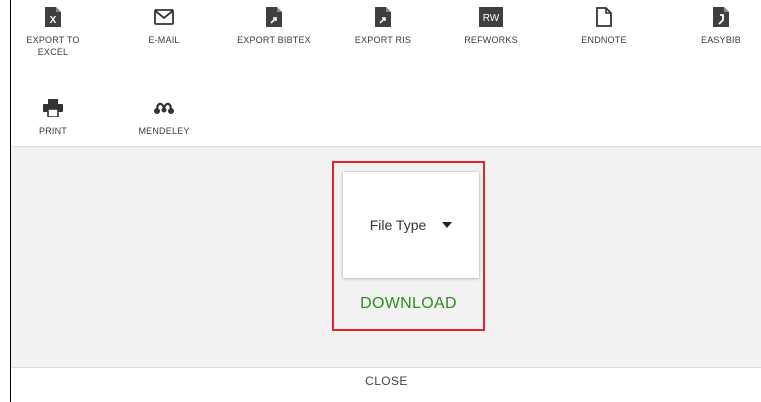 The image size is (761, 402). What do you see at coordinates (386, 381) in the screenshot?
I see `close-button: CLOSE` at bounding box center [386, 381].